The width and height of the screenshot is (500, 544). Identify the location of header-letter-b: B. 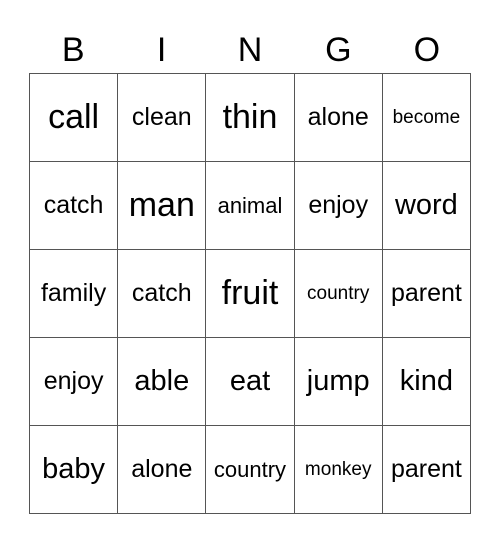
(73, 50).